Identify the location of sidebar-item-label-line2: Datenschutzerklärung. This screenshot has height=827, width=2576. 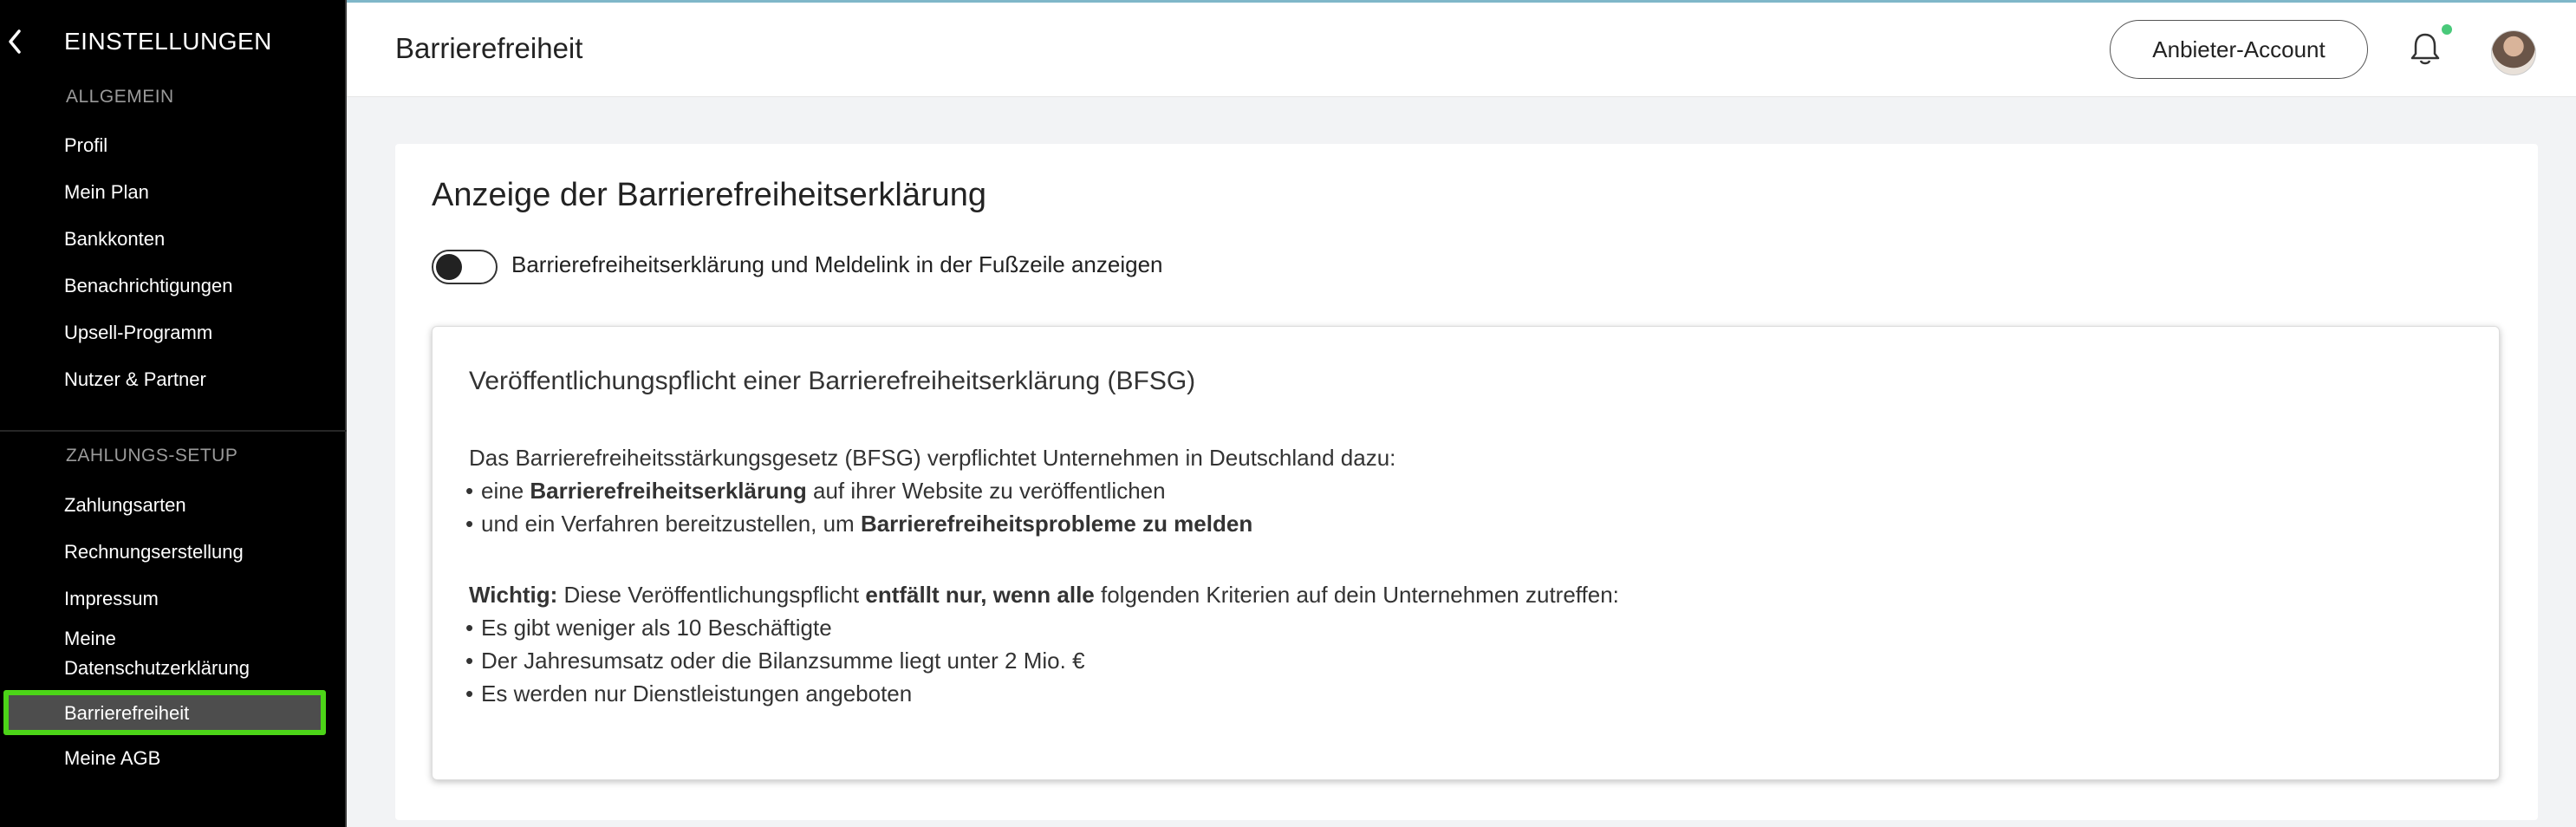
(157, 668).